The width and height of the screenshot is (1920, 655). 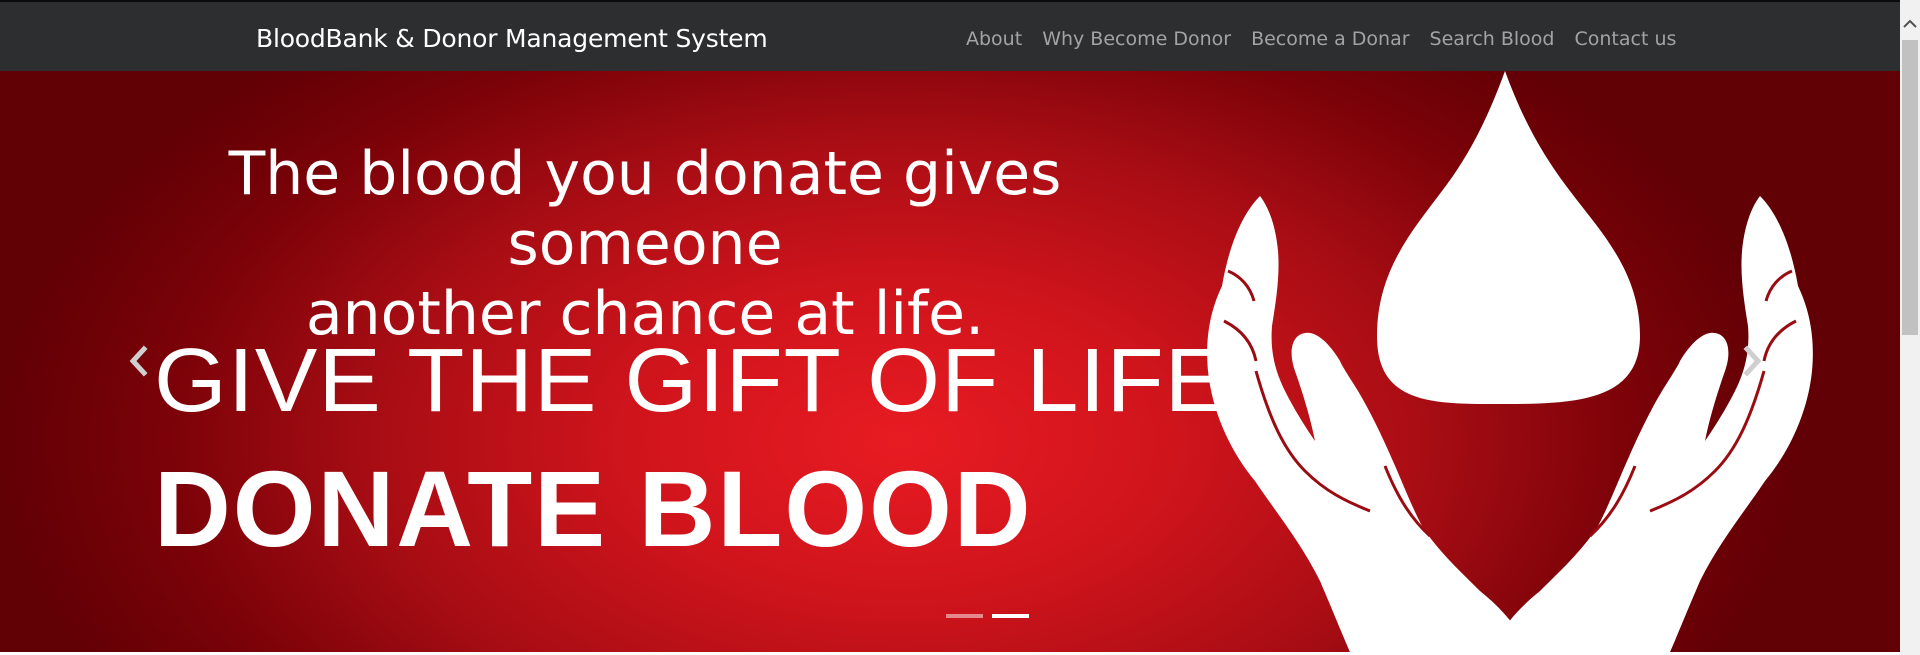 What do you see at coordinates (1330, 39) in the screenshot?
I see `nav-link-become-a-donar: Become a Donar` at bounding box center [1330, 39].